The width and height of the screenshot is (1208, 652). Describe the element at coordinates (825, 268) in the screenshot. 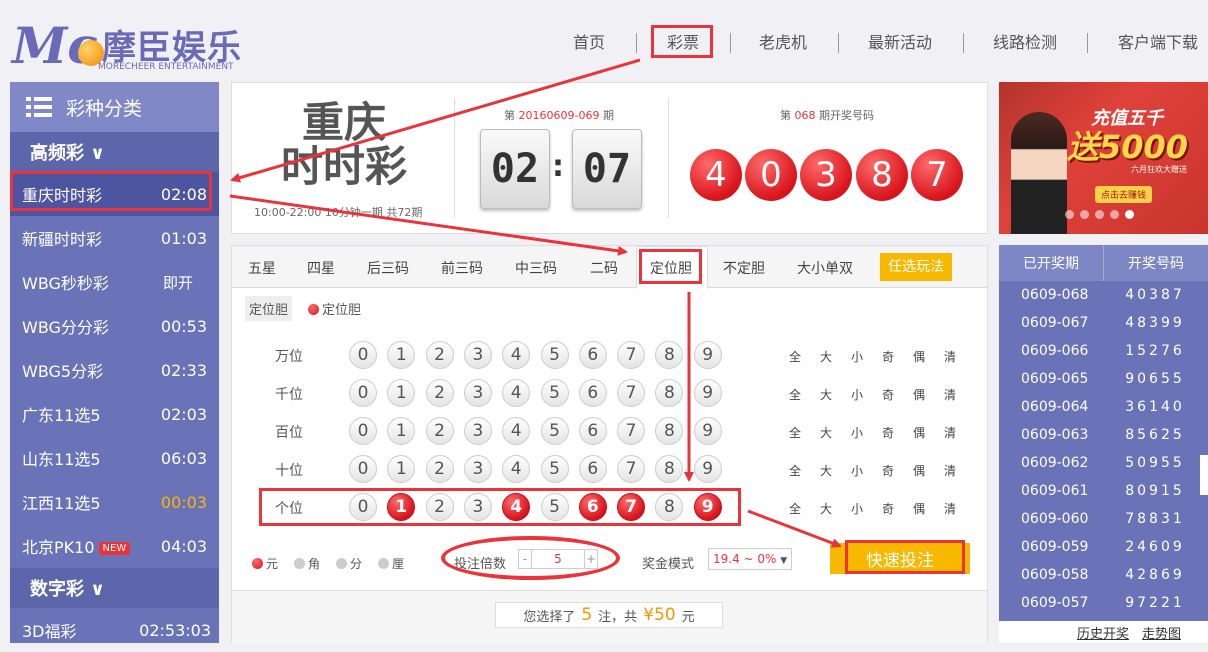

I see `tab-big-small: 大小单双` at that location.